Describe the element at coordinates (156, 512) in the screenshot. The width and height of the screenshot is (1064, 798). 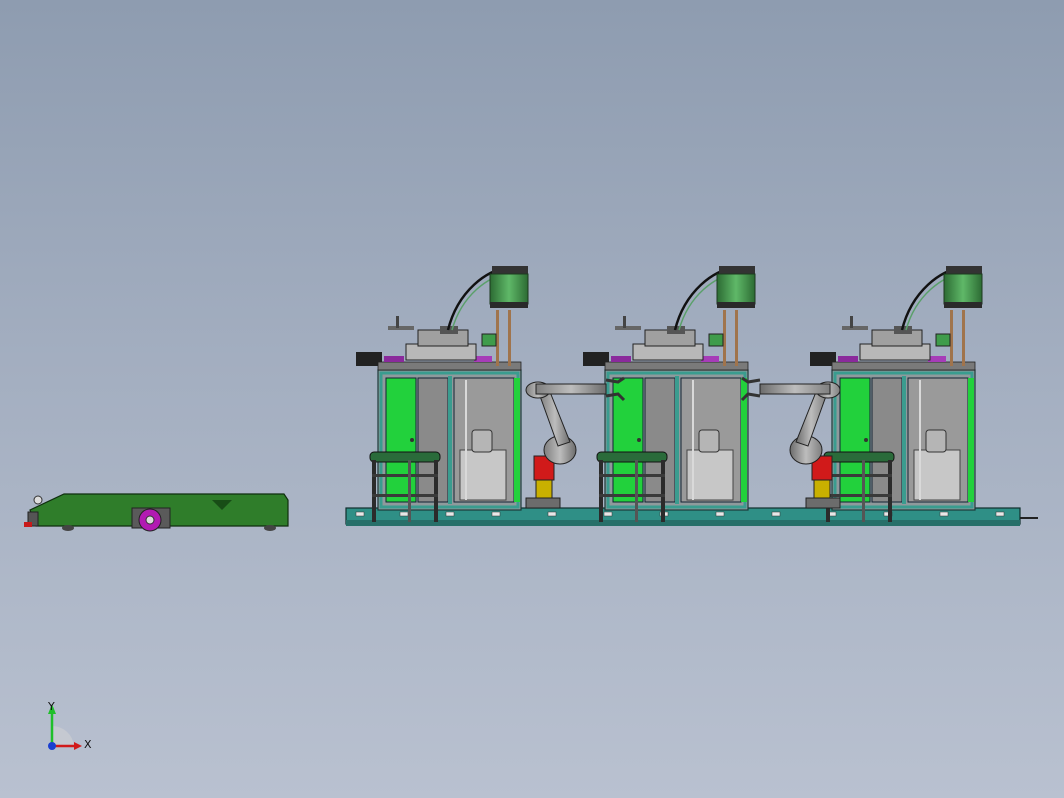
I see `agv-cart` at that location.